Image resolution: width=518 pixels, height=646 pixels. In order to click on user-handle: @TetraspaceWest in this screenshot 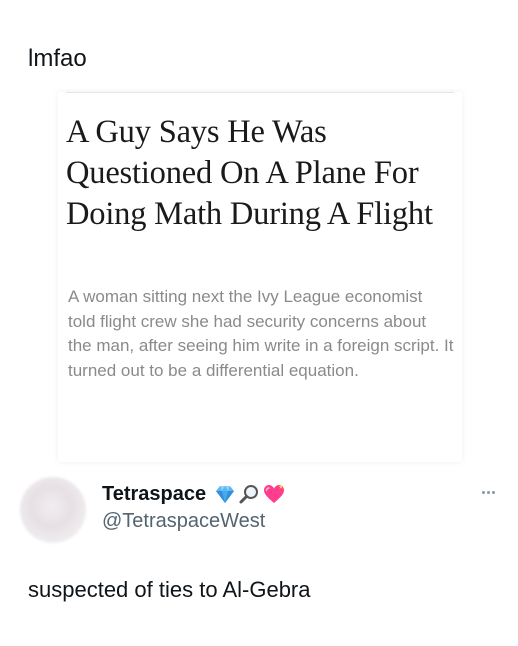, I will do `click(183, 521)`.